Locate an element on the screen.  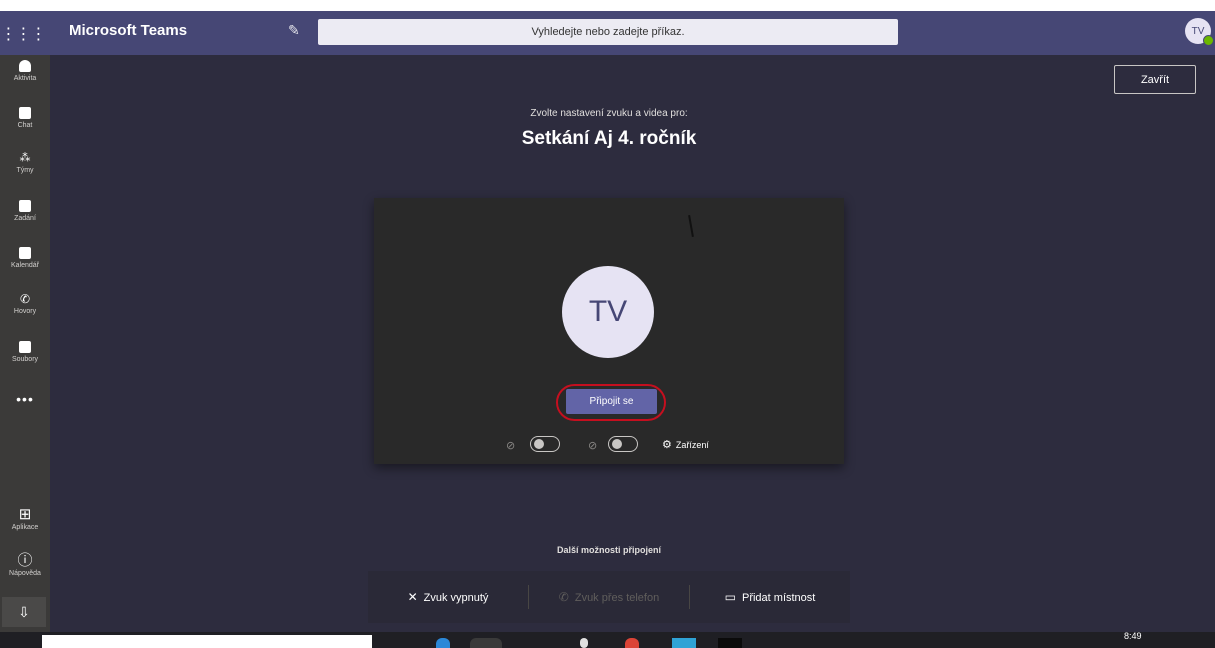
grid-icon: ⋮⋮⋮ is located at coordinates (24, 33).